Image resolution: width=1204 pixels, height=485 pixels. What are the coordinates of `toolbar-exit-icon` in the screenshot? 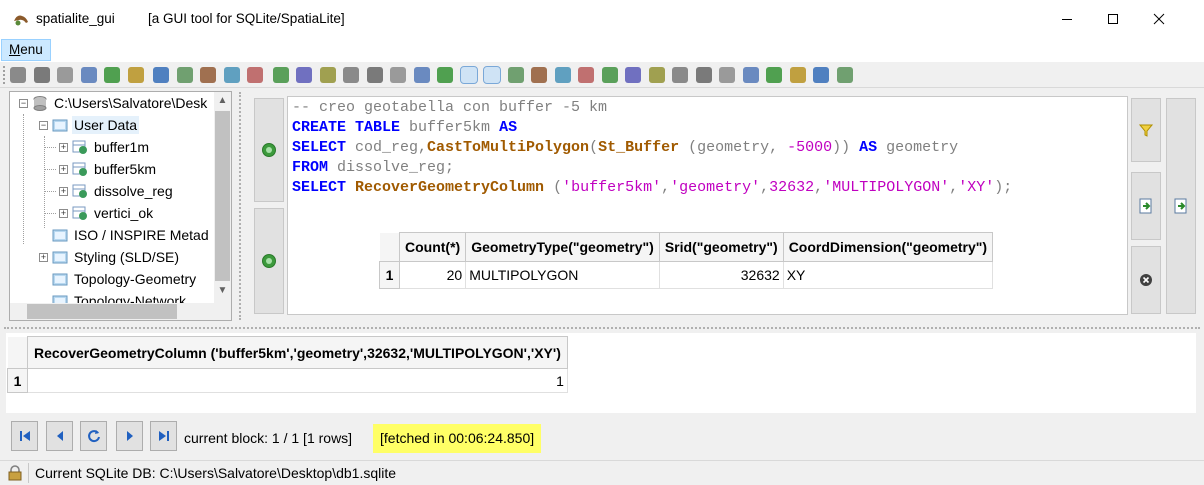 It's located at (844, 75).